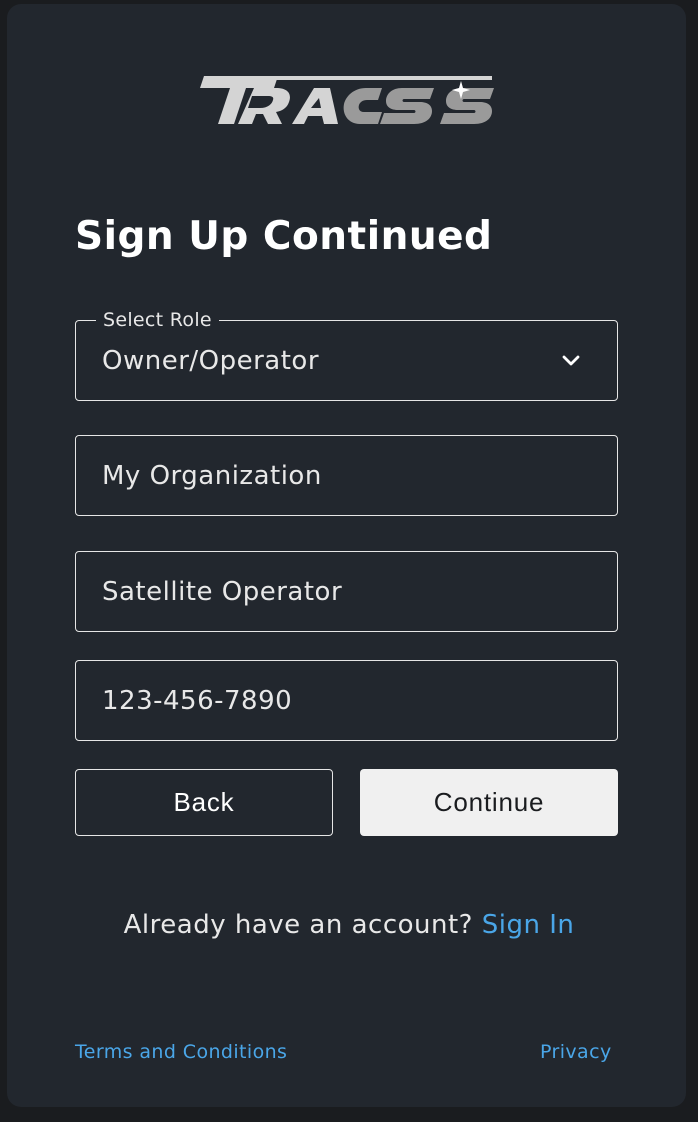 The width and height of the screenshot is (698, 1122). Describe the element at coordinates (302, 925) in the screenshot. I see `signin-prompt-text: Already have an account?` at that location.